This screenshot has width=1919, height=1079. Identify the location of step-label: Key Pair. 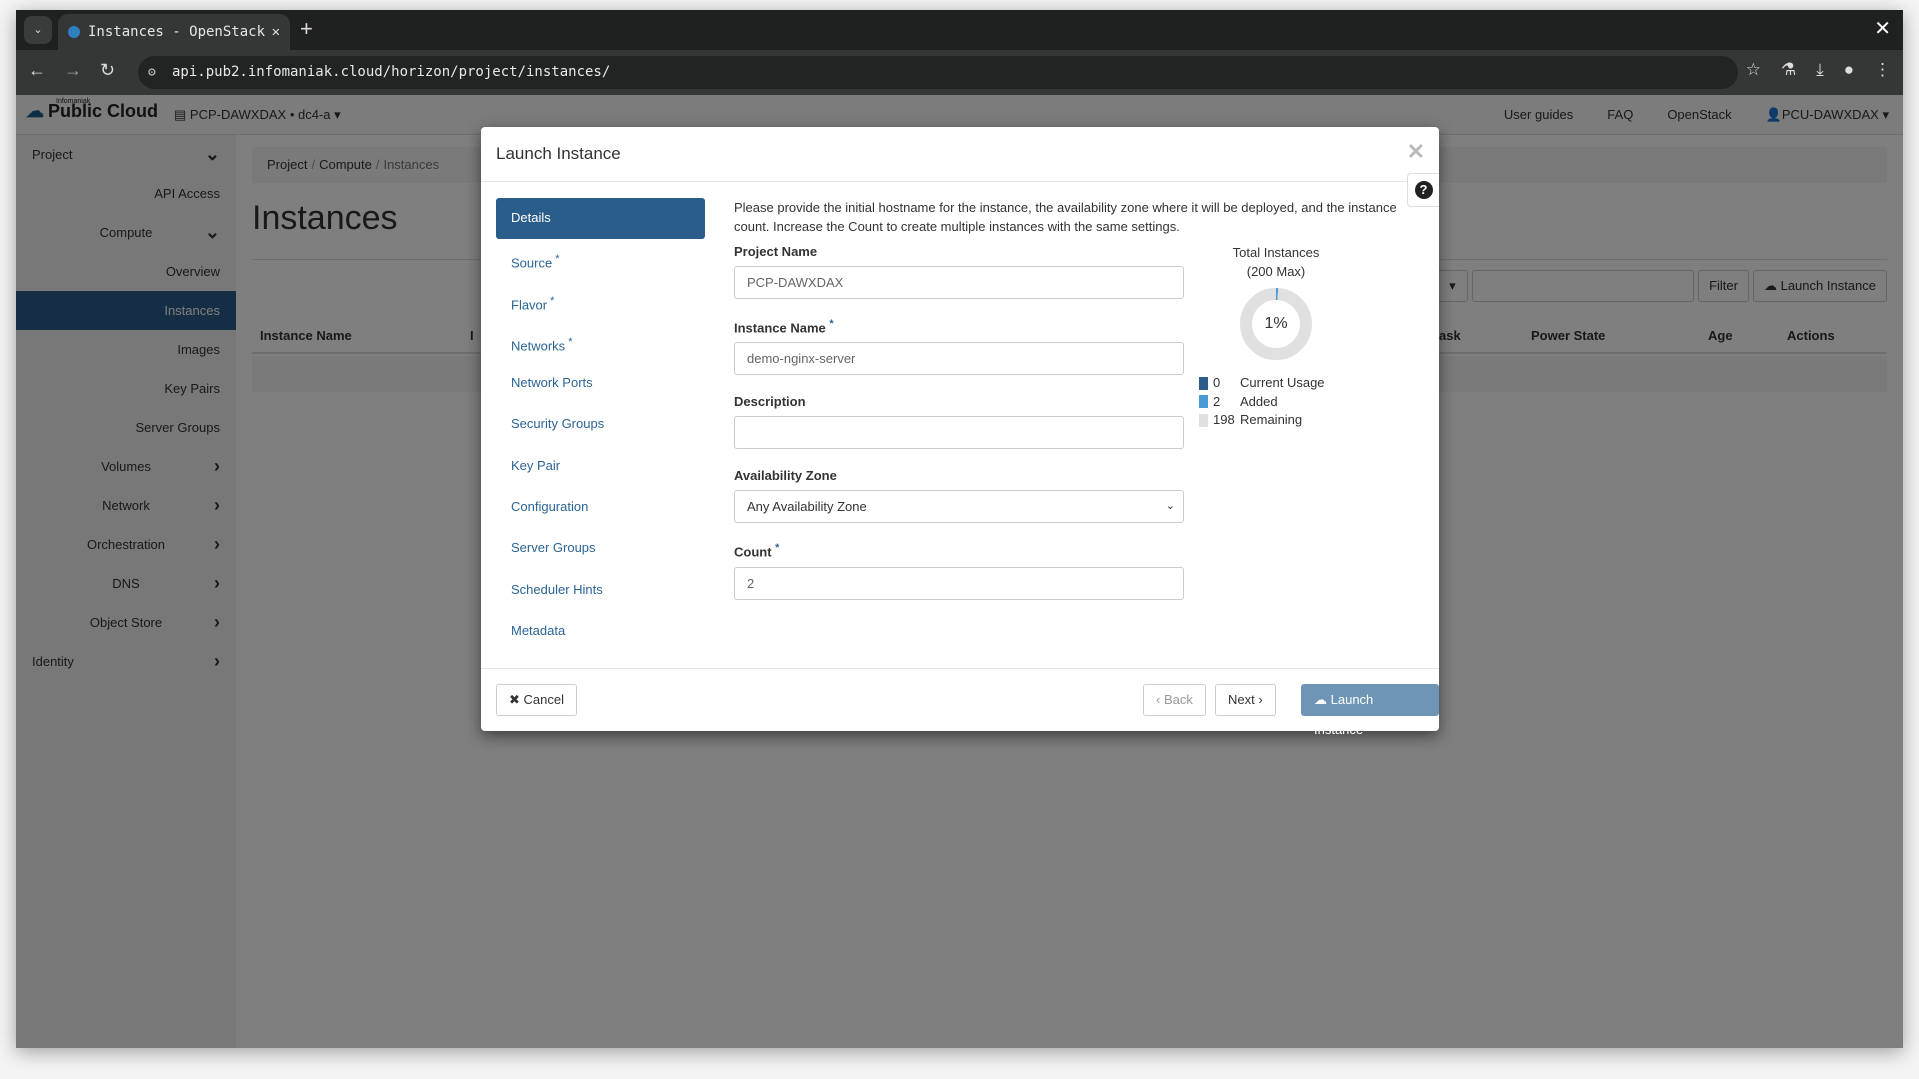
(536, 465).